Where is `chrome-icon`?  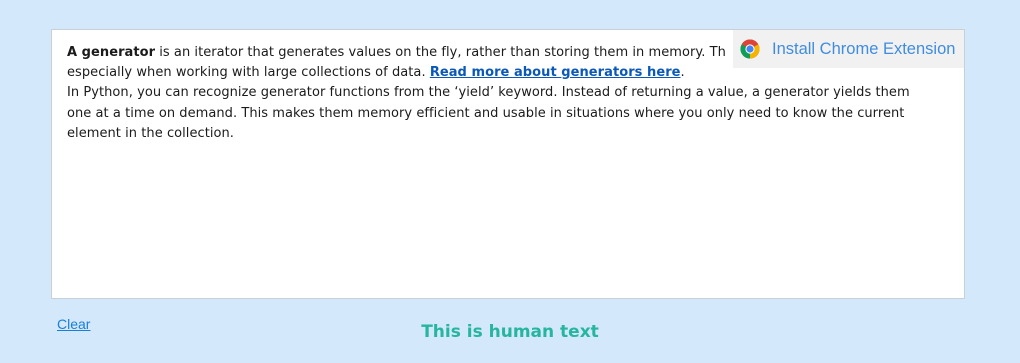 chrome-icon is located at coordinates (750, 49).